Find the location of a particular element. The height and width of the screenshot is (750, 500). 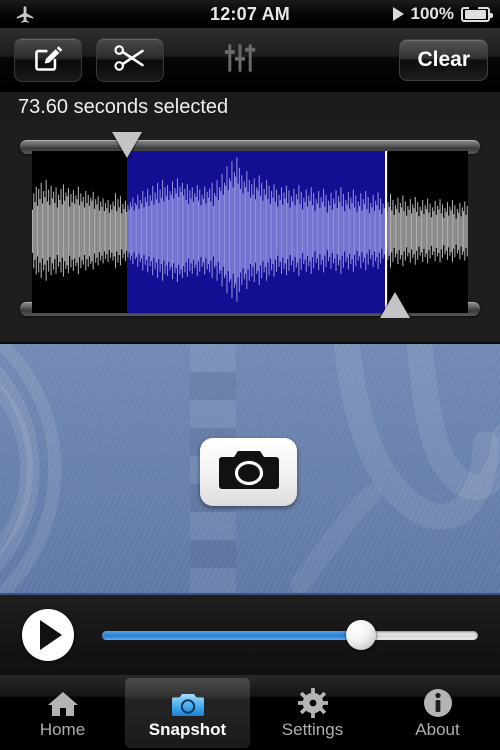

status-bar: 12:07 AM 100% is located at coordinates (250, 14).